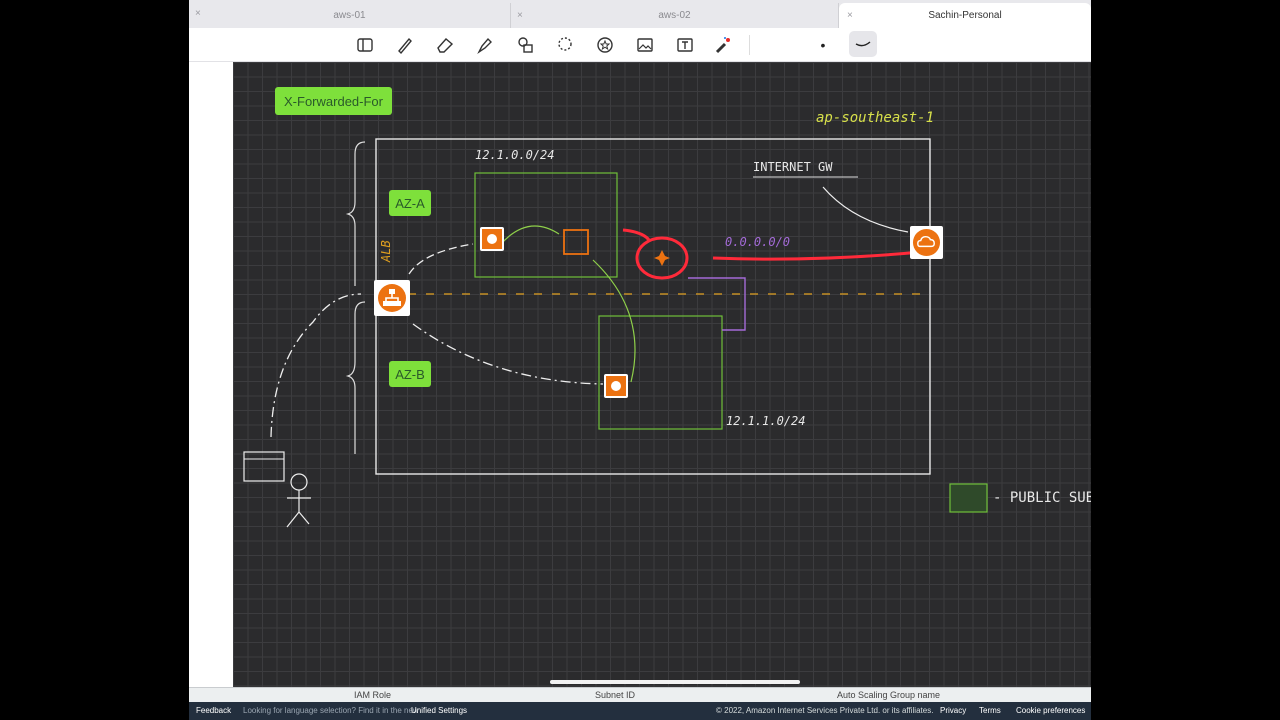  I want to click on tab-bar: aws-01 × aws-02 × Sachin-Personal ×, so click(640, 14).